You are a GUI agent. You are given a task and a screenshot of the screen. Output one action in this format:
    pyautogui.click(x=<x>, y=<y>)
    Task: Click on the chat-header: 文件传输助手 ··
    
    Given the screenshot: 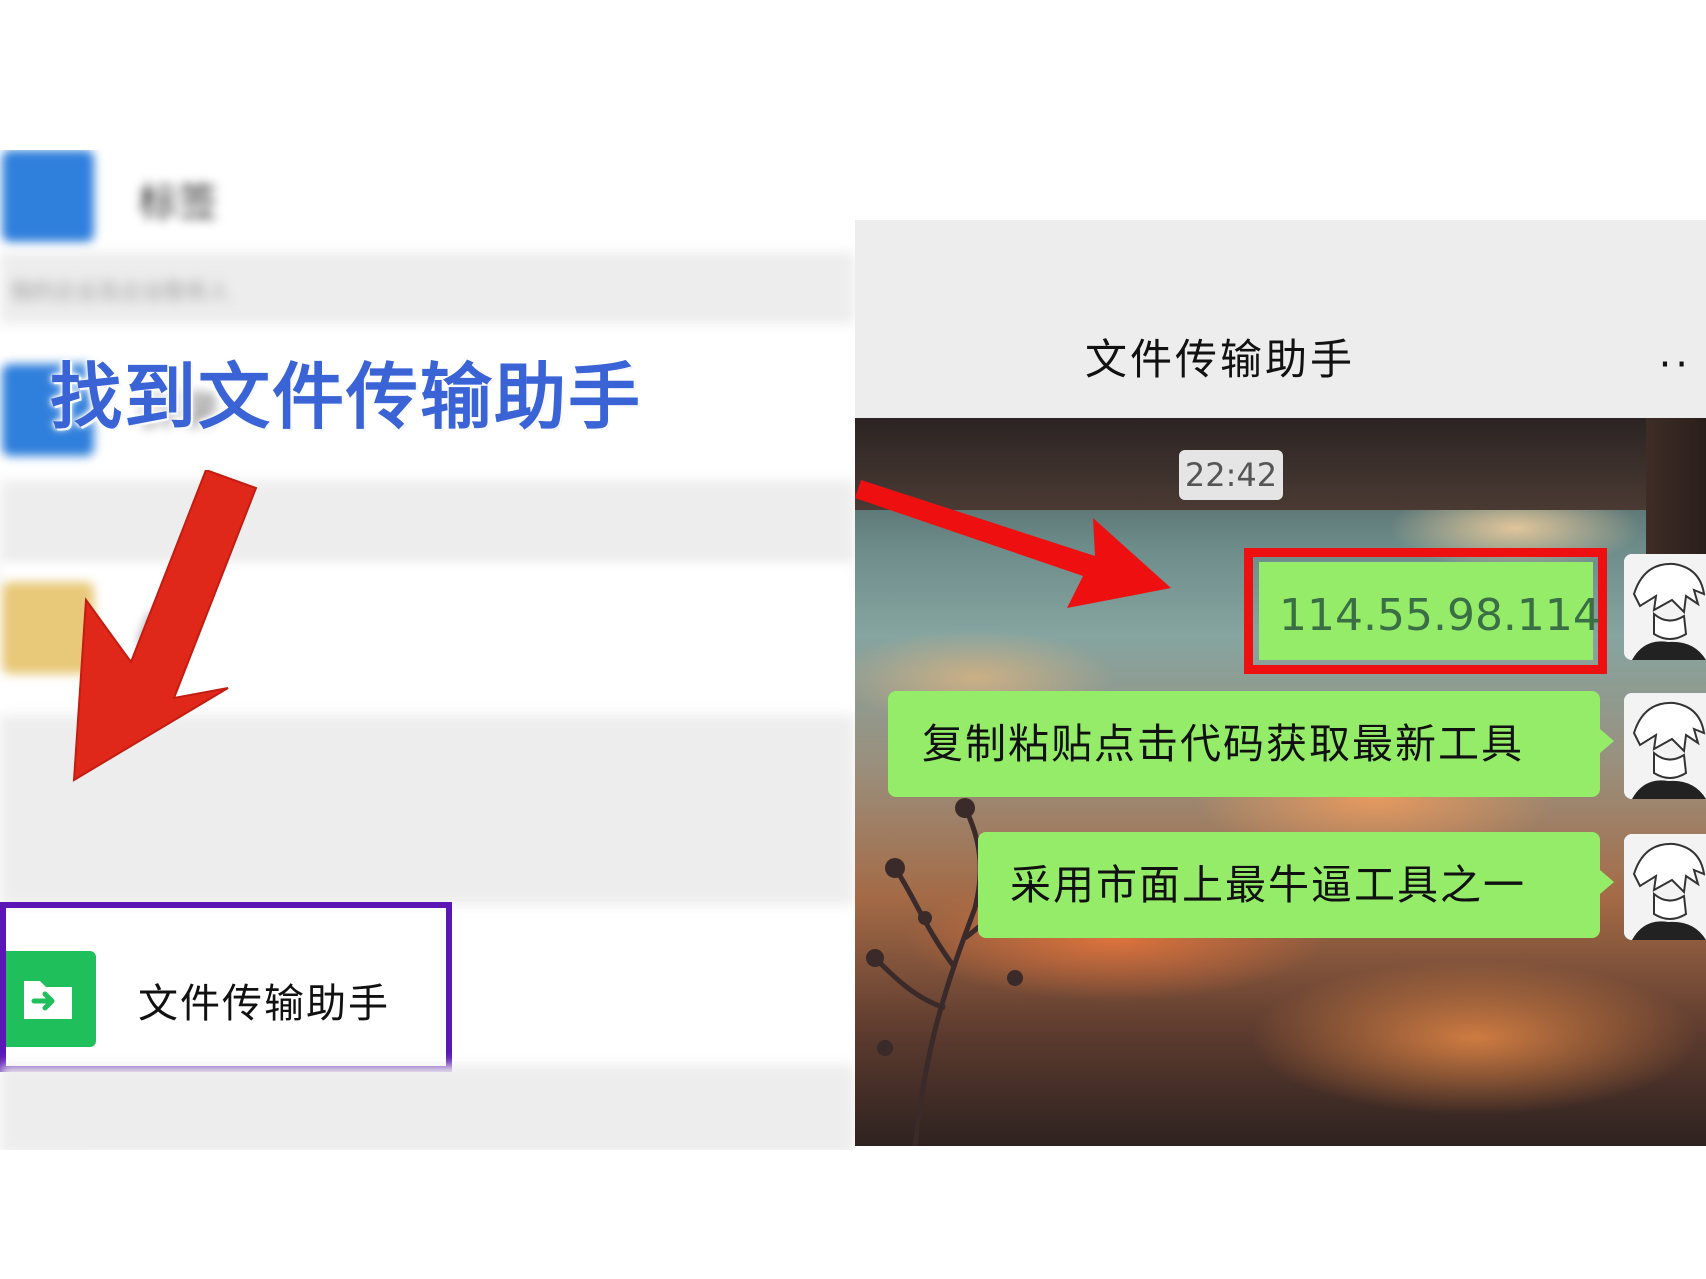 What is the action you would take?
    pyautogui.click(x=1280, y=319)
    